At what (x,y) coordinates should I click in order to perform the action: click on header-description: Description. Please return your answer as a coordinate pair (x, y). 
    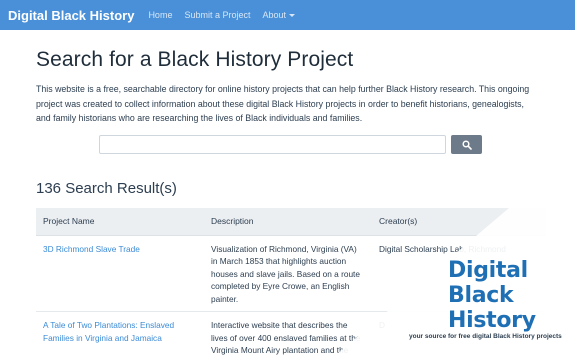
    Looking at the image, I should click on (288, 222).